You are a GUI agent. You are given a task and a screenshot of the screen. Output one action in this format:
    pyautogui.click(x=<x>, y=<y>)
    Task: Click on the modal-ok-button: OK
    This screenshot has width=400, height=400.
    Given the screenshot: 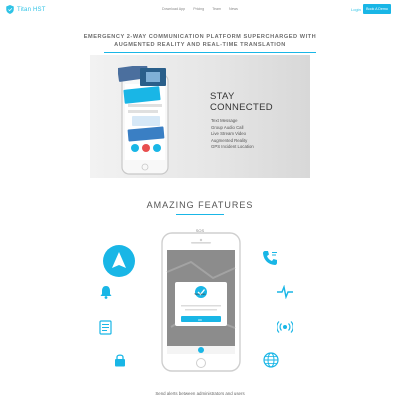 What is the action you would take?
    pyautogui.click(x=200, y=320)
    